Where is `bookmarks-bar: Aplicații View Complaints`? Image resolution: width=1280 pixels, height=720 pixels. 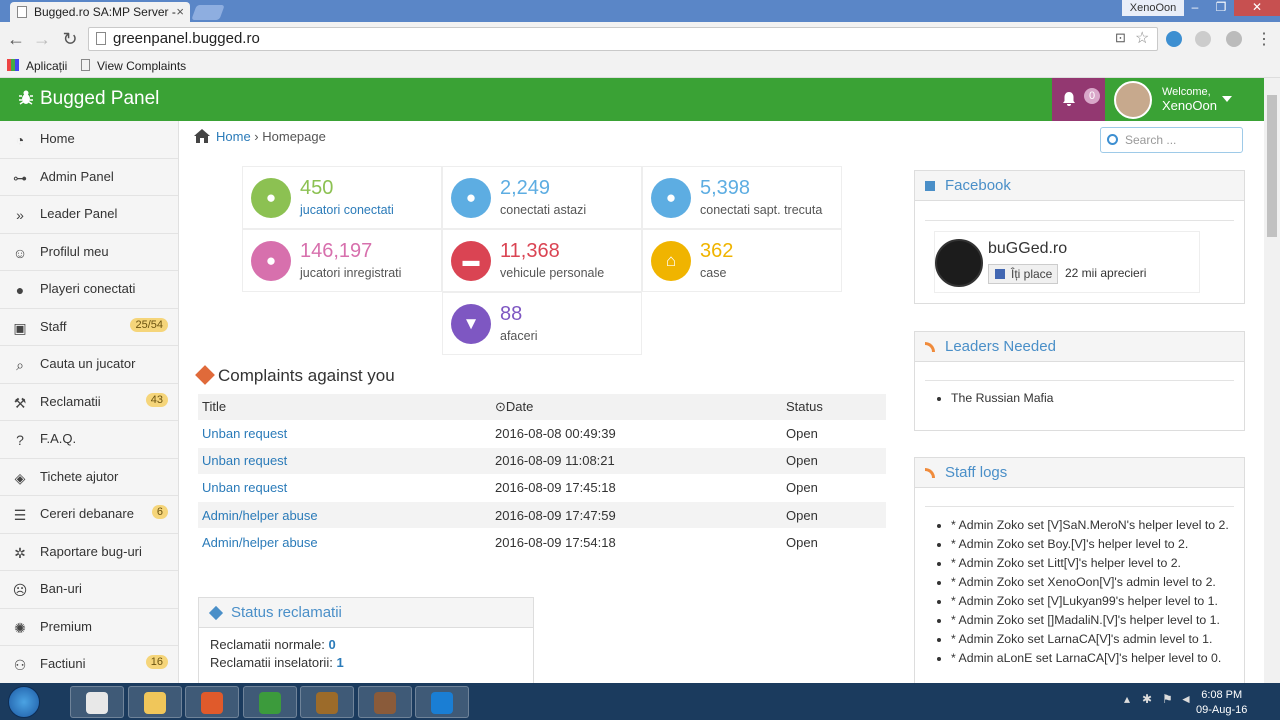 bookmarks-bar: Aplicații View Complaints is located at coordinates (640, 67).